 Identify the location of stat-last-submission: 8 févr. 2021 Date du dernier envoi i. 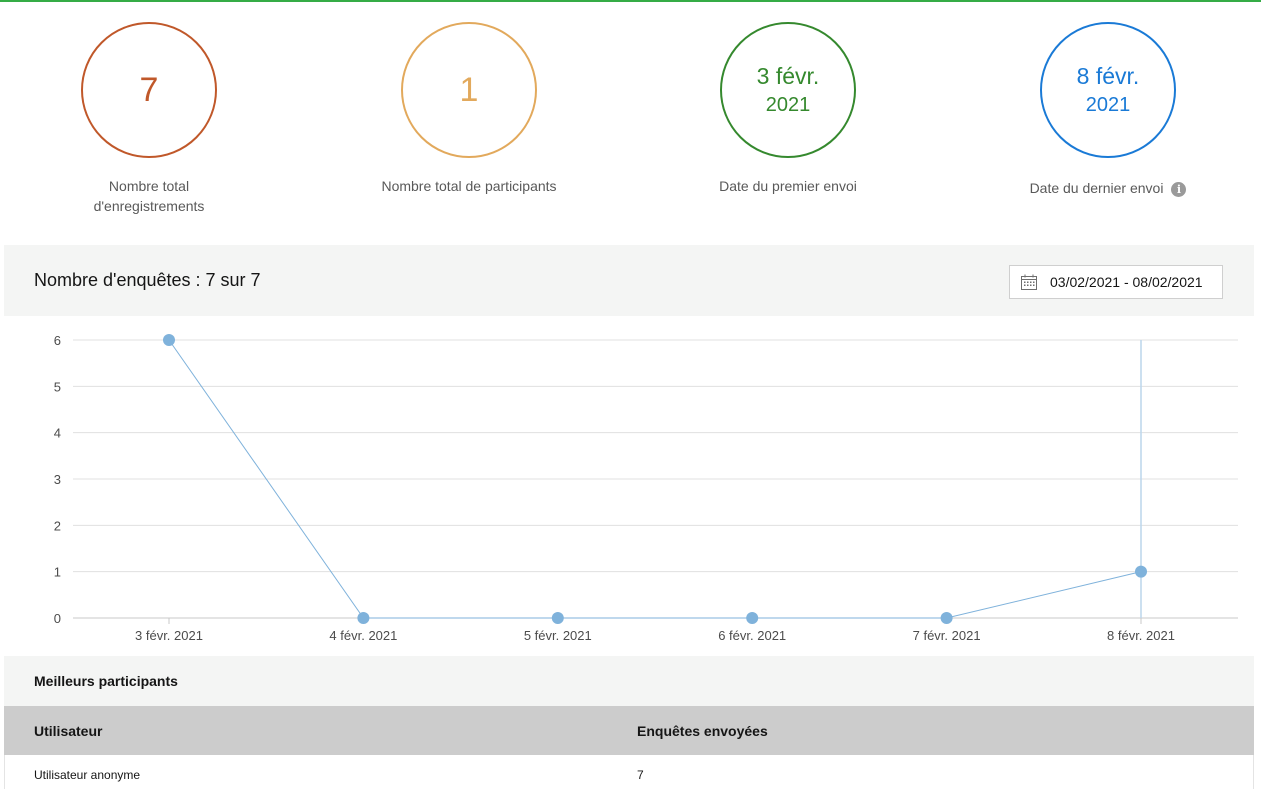
(1108, 110).